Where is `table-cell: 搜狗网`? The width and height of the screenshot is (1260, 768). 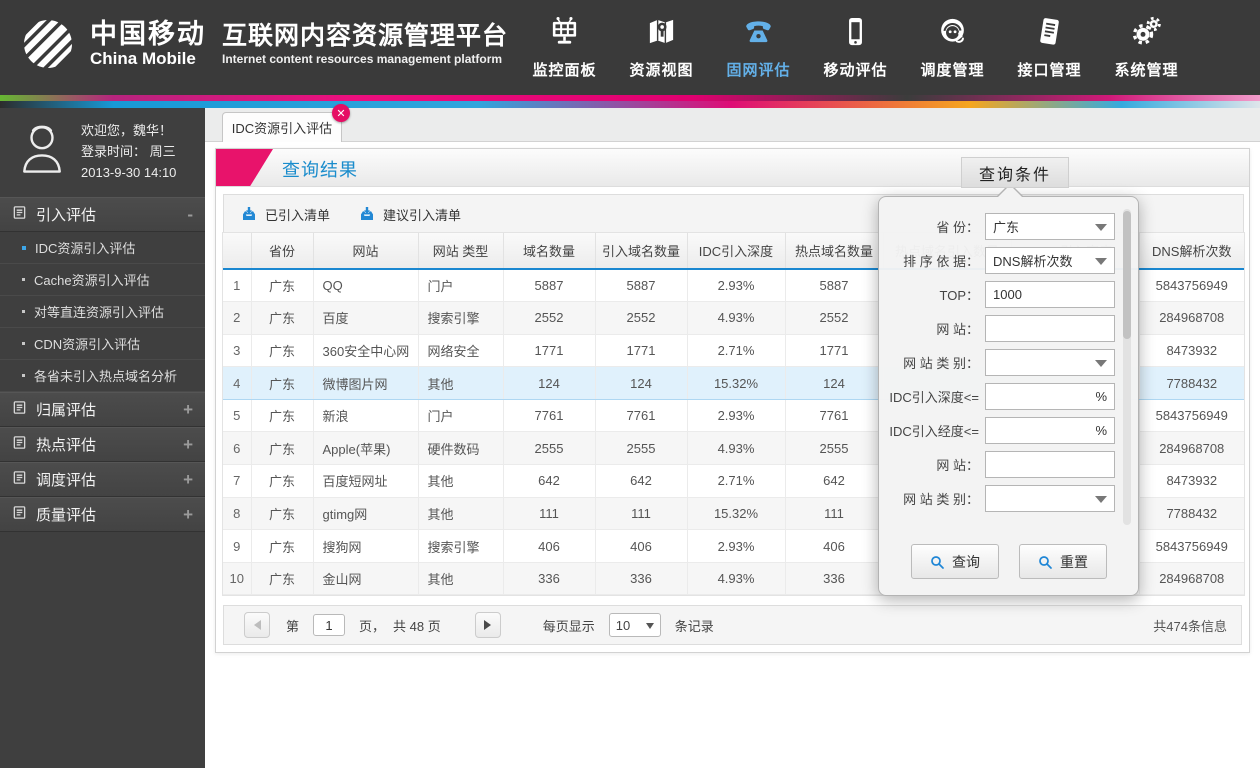 table-cell: 搜狗网 is located at coordinates (365, 546).